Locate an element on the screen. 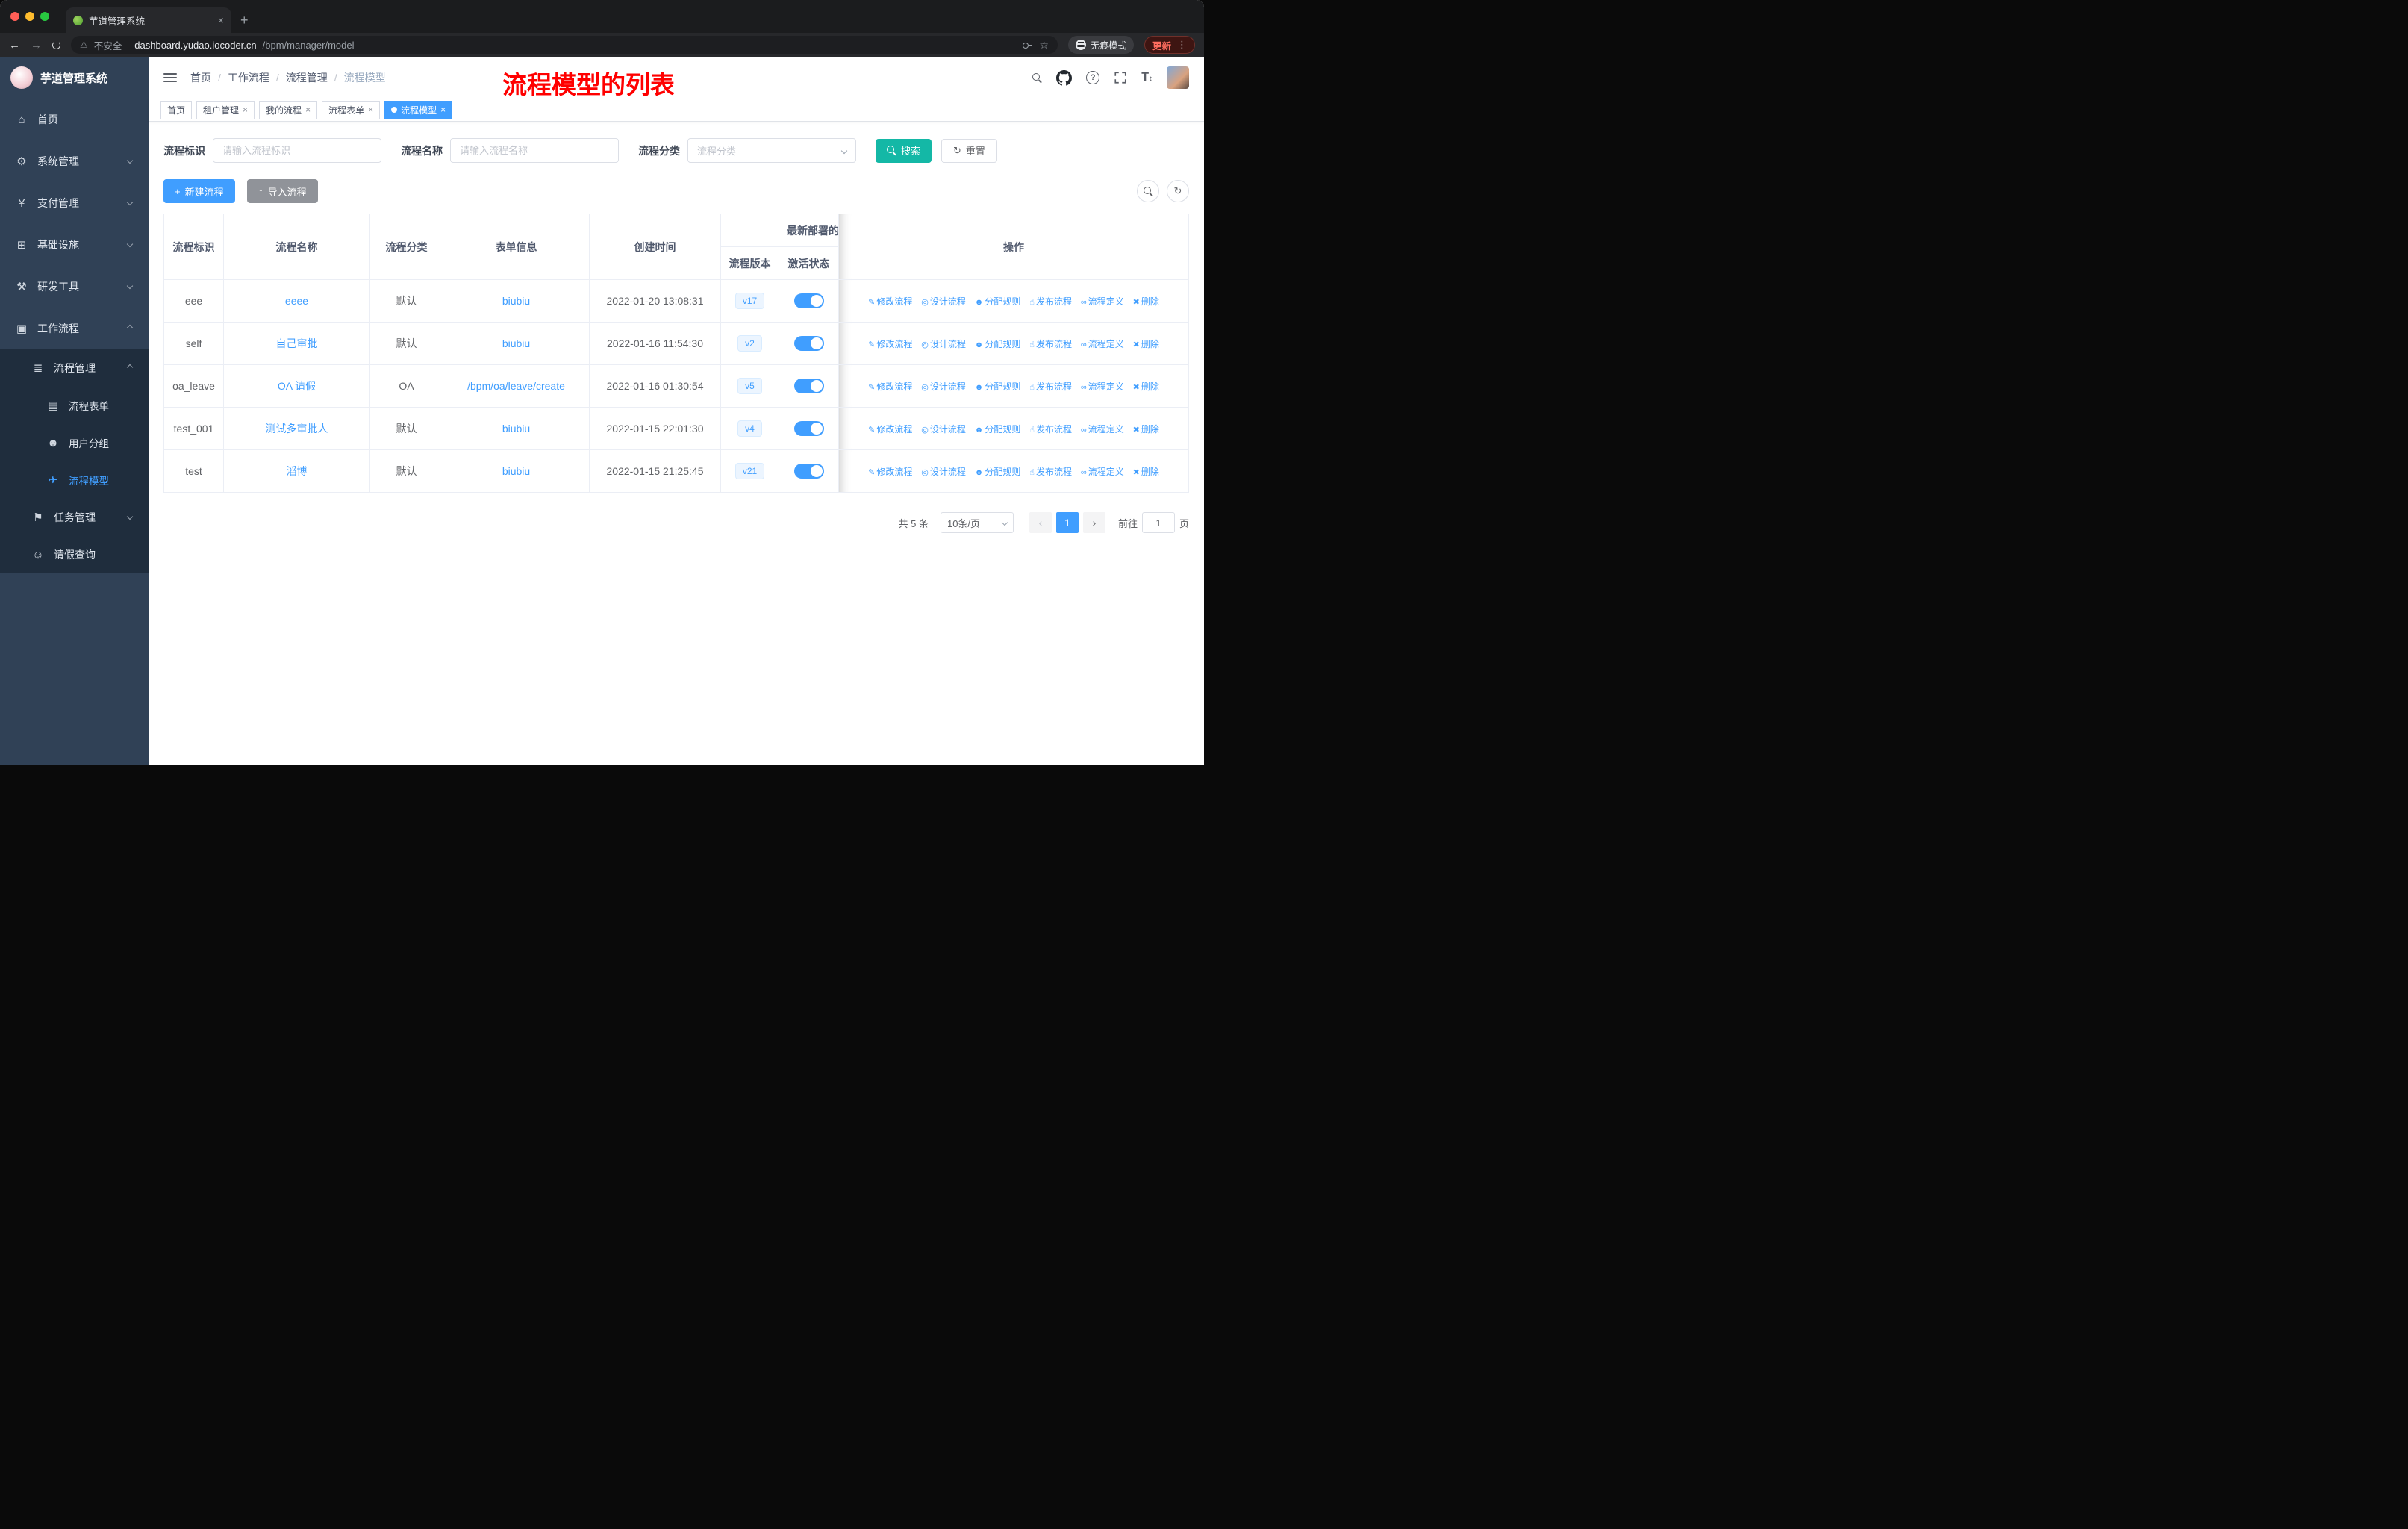  fullscreen-icon is located at coordinates (1120, 78).